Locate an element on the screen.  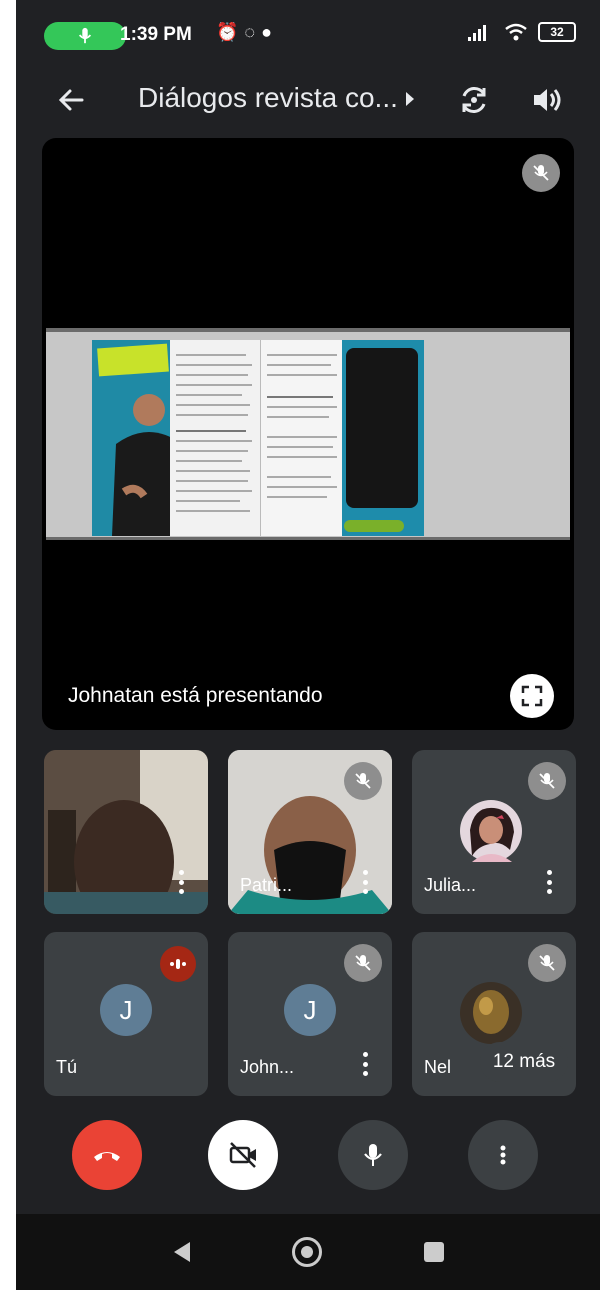
self-tile: J Tú is located at coordinates (126, 1014).